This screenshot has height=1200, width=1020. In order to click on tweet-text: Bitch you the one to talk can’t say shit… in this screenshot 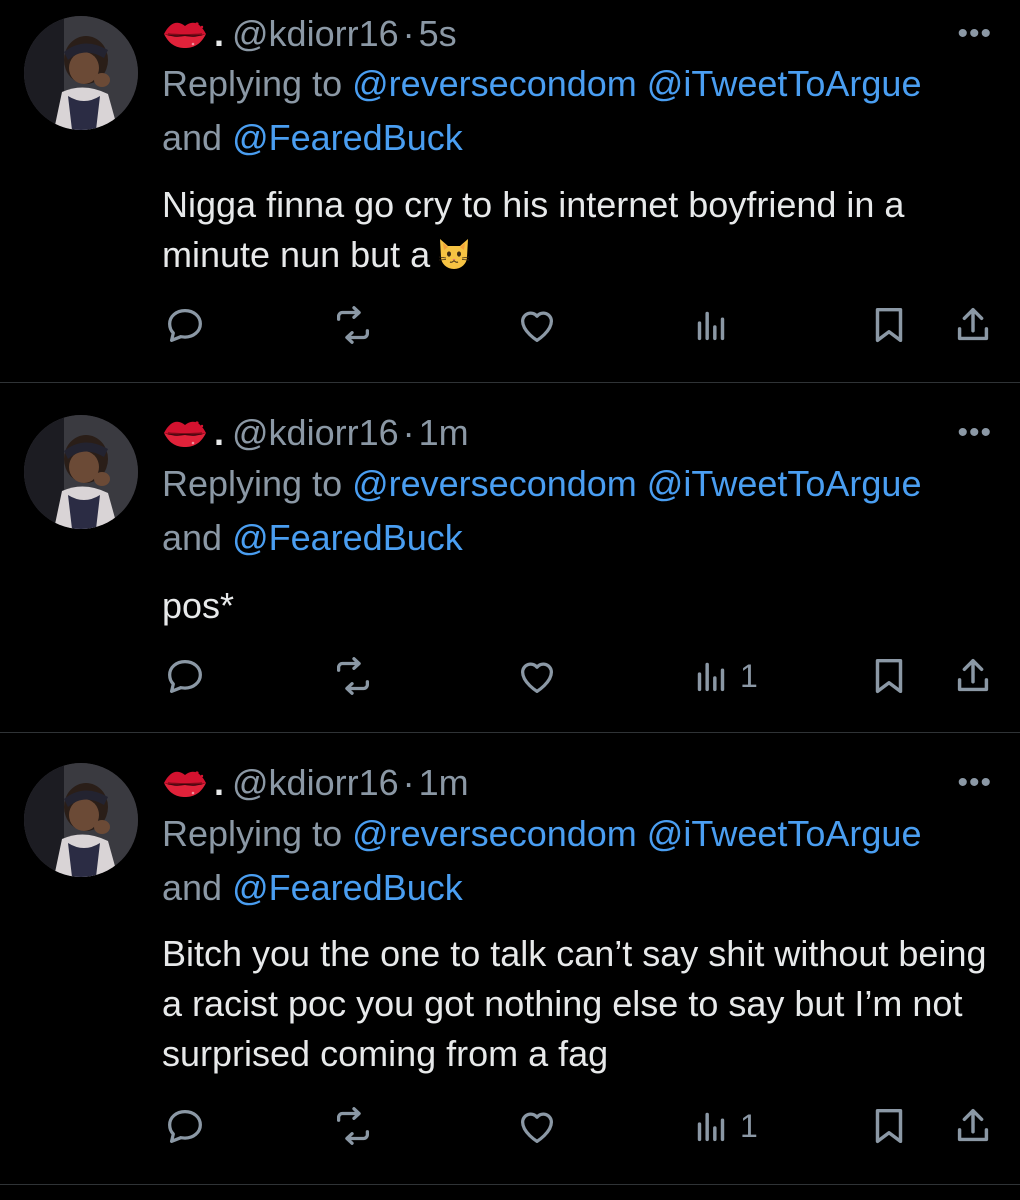, I will do `click(577, 1004)`.